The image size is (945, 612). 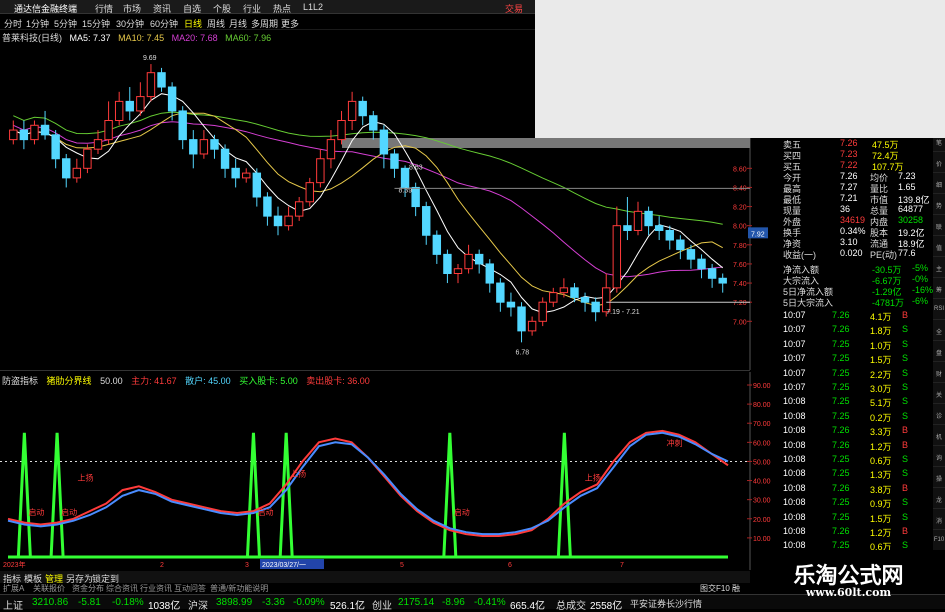 What do you see at coordinates (313, 7) in the screenshot?
I see `menu-item: L1L2` at bounding box center [313, 7].